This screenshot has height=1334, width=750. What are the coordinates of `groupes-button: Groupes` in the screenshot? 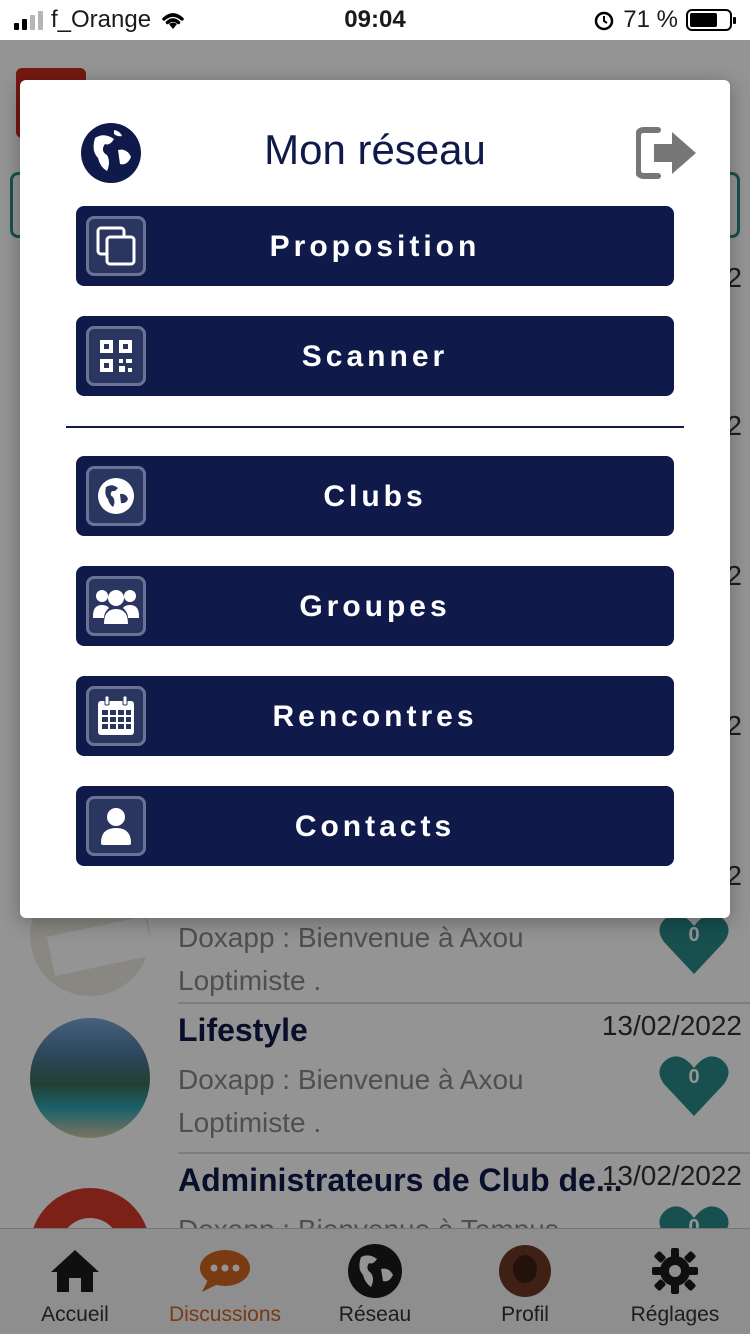 It's located at (375, 606).